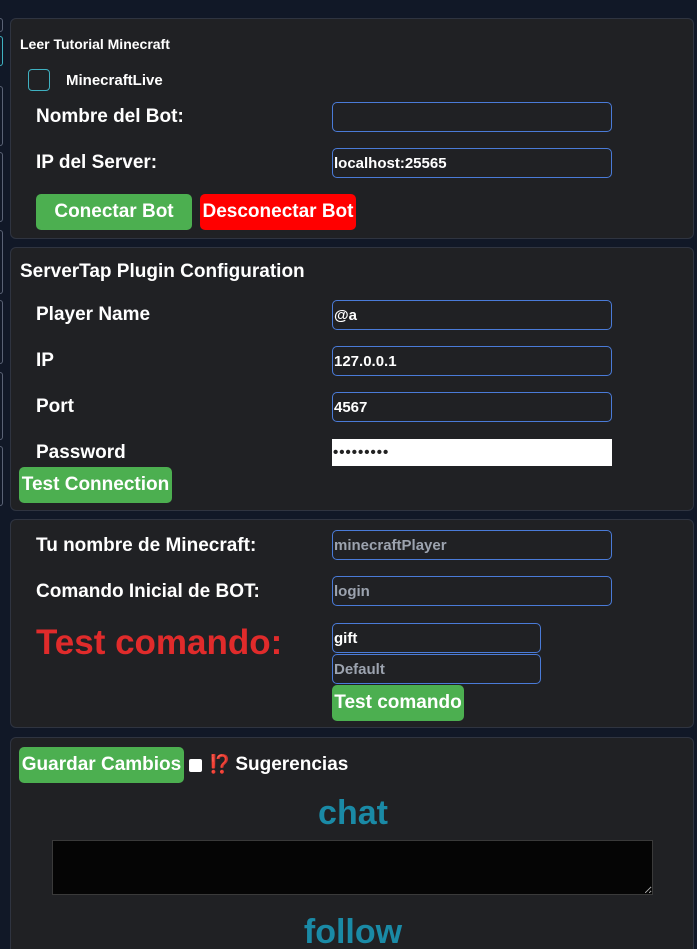 The width and height of the screenshot is (697, 949). Describe the element at coordinates (436, 638) in the screenshot. I see `test-command-input` at that location.